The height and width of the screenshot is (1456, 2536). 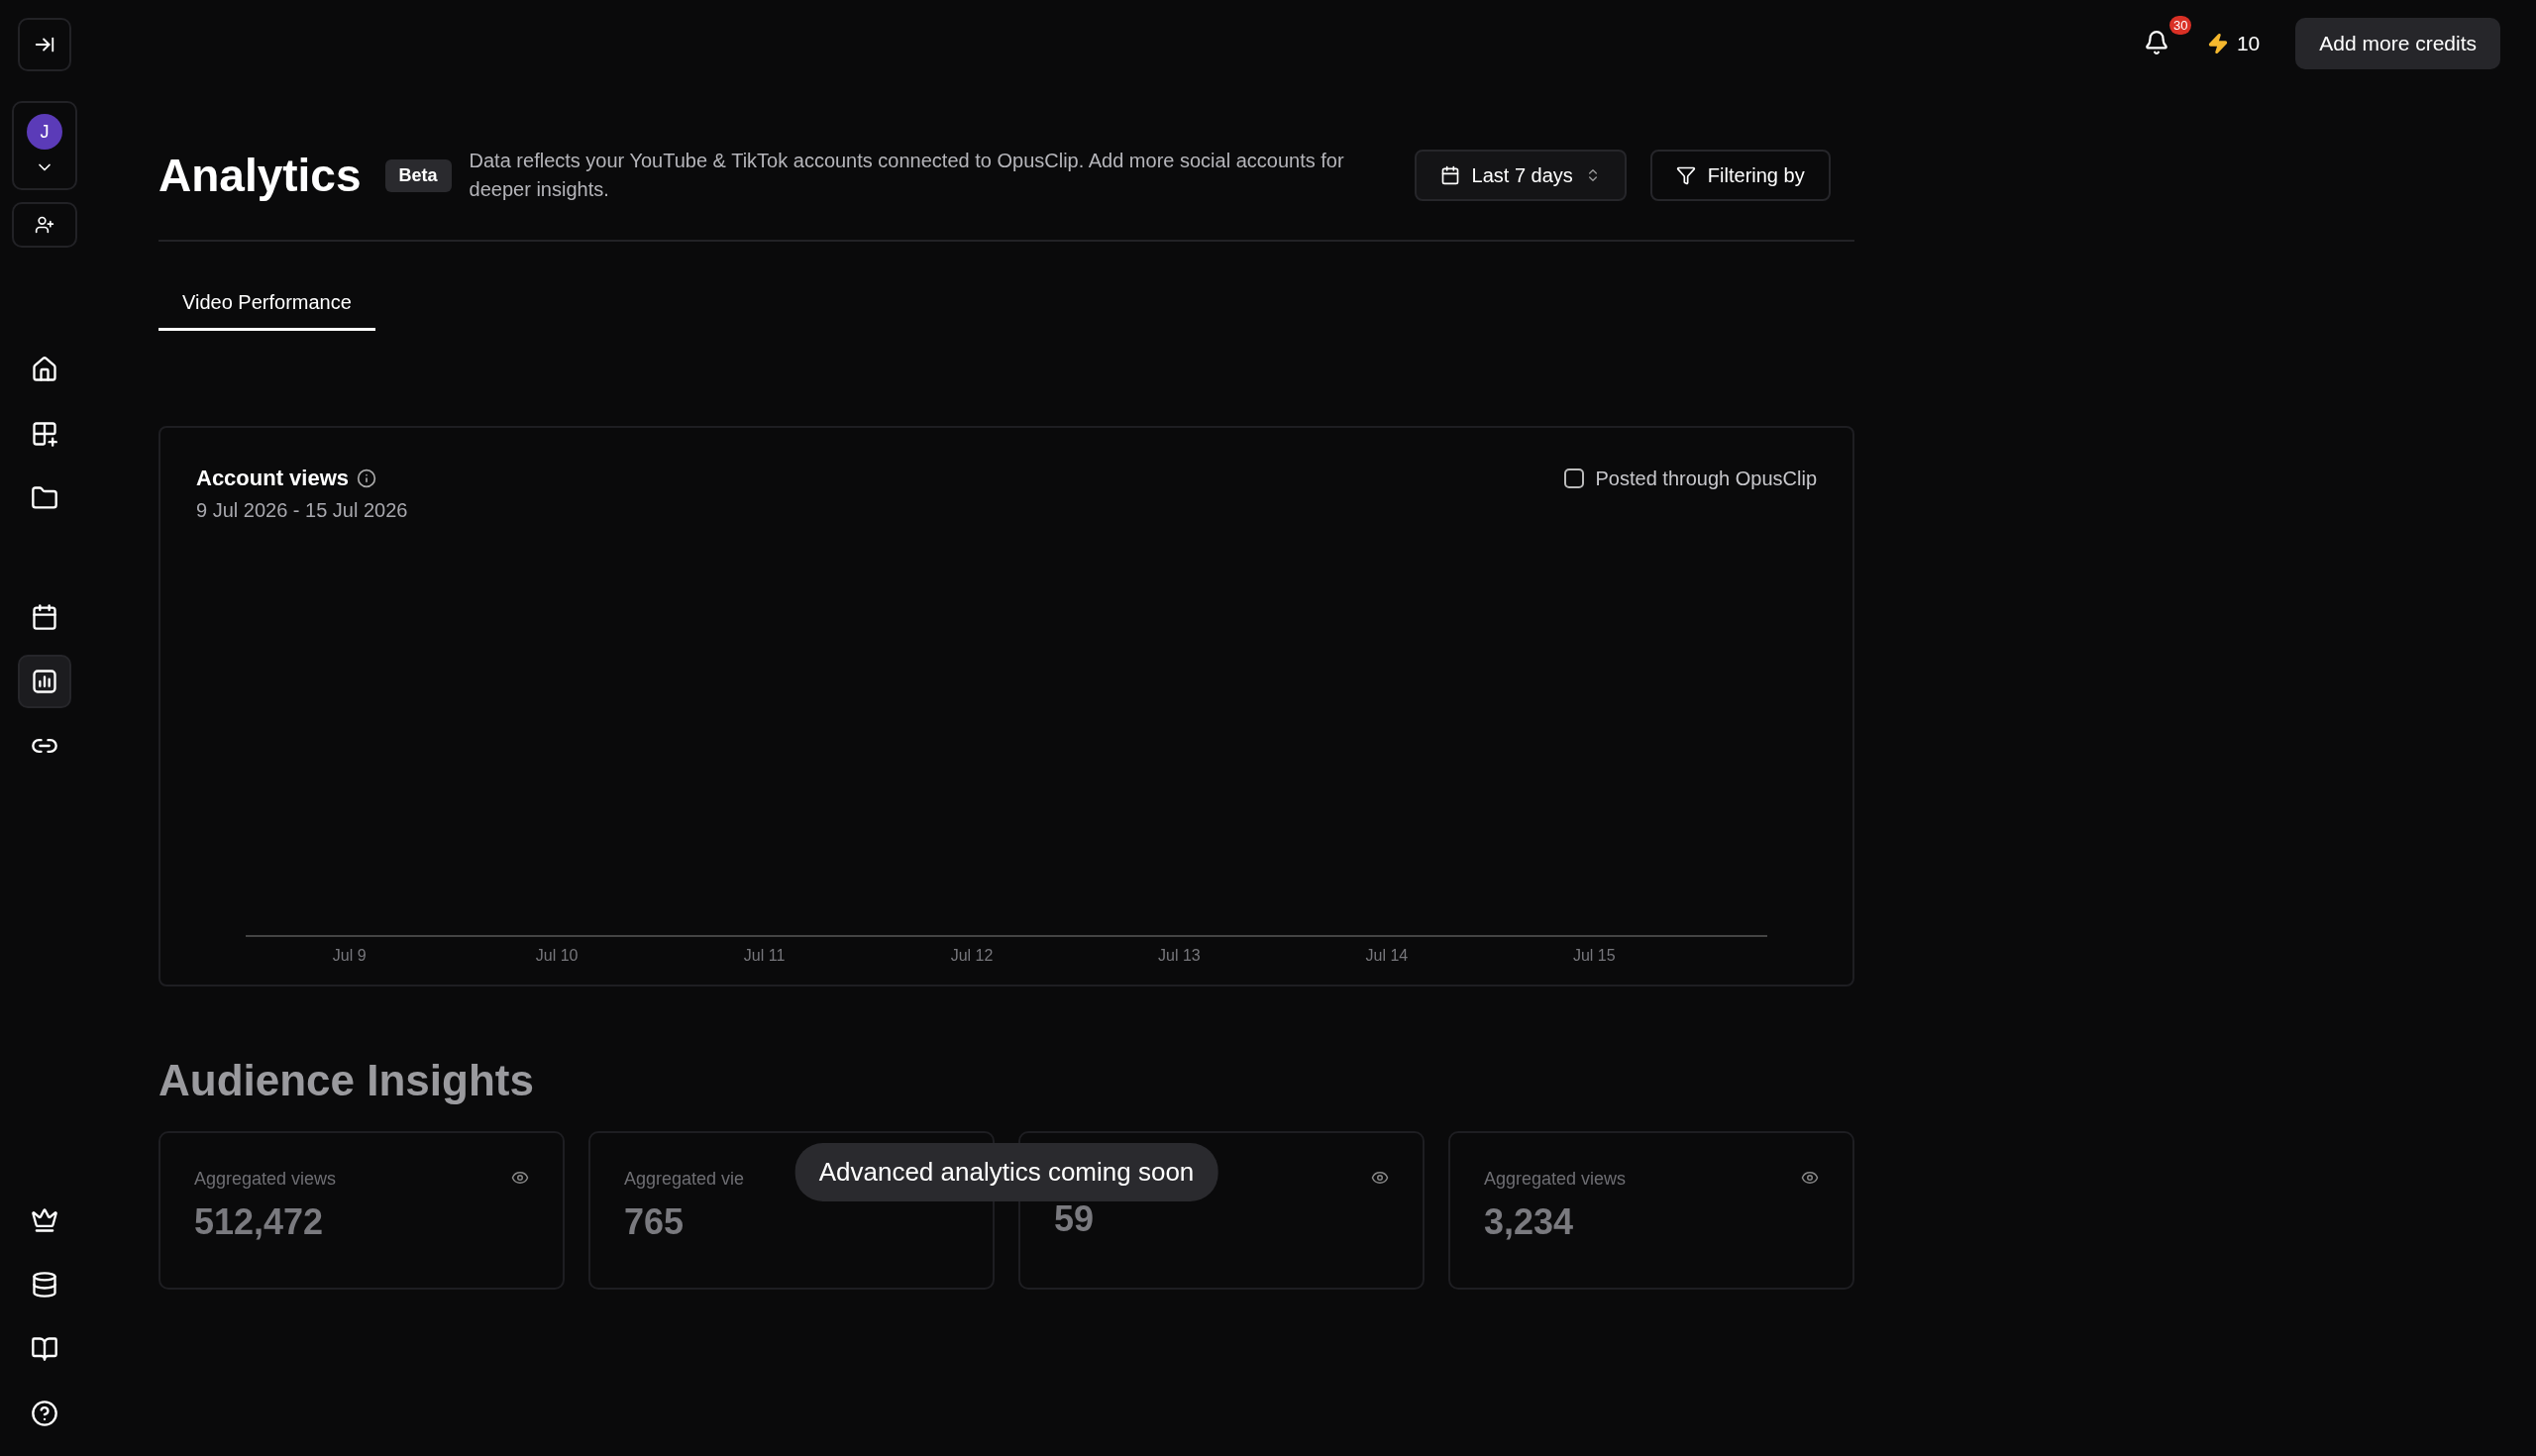 I want to click on page-title: Analytics, so click(x=260, y=175).